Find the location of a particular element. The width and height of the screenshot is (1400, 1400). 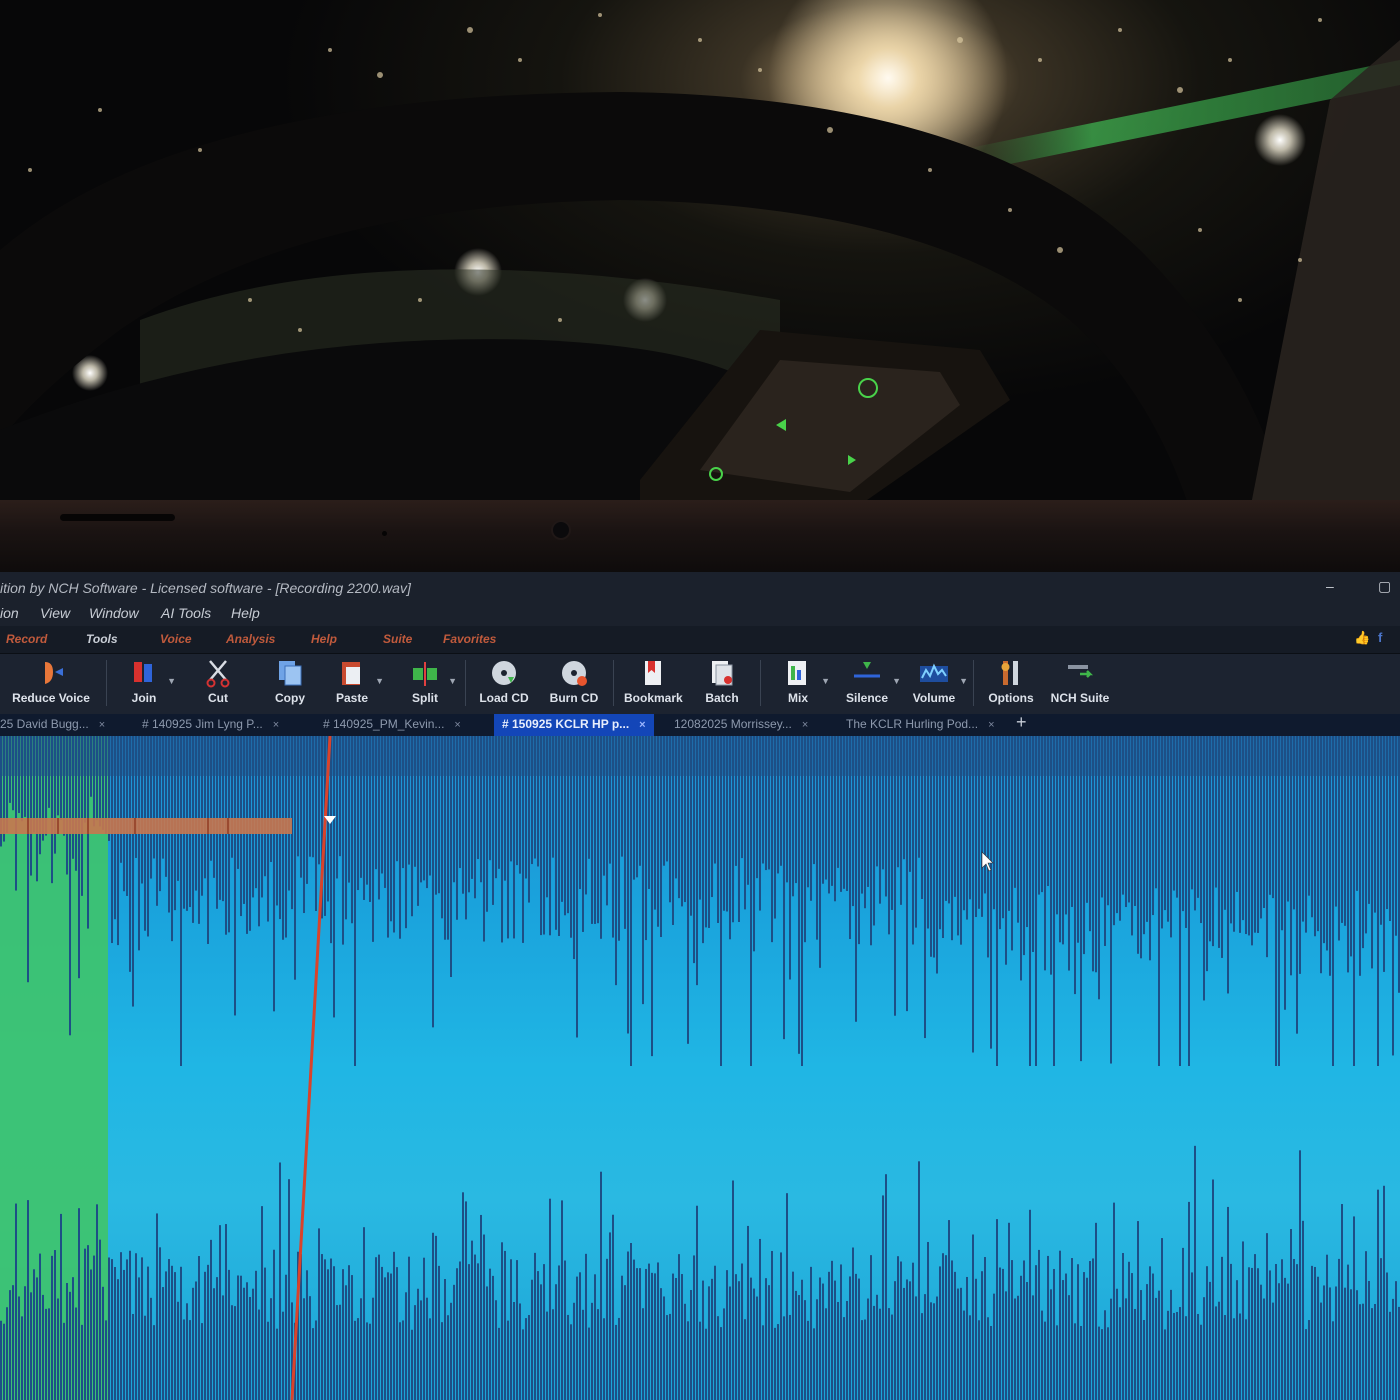

silence-button: Silence ▼ is located at coordinates (873, 685).